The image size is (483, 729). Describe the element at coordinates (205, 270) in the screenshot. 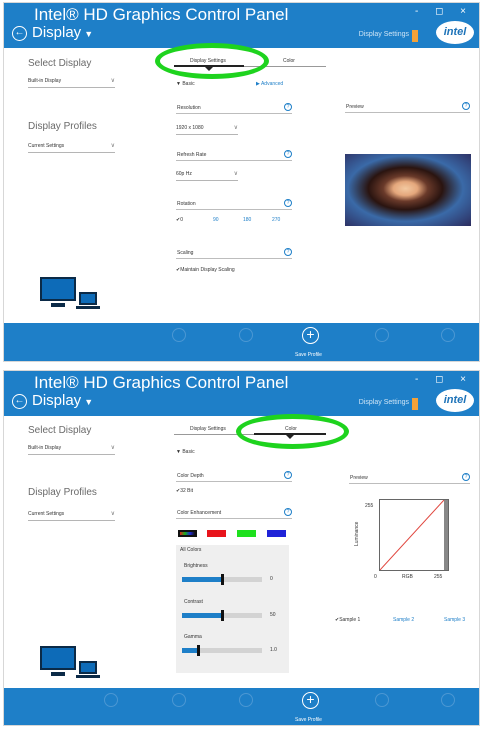

I see `maintain-scaling-checkbox: ✔Maintain Display Scaling` at that location.